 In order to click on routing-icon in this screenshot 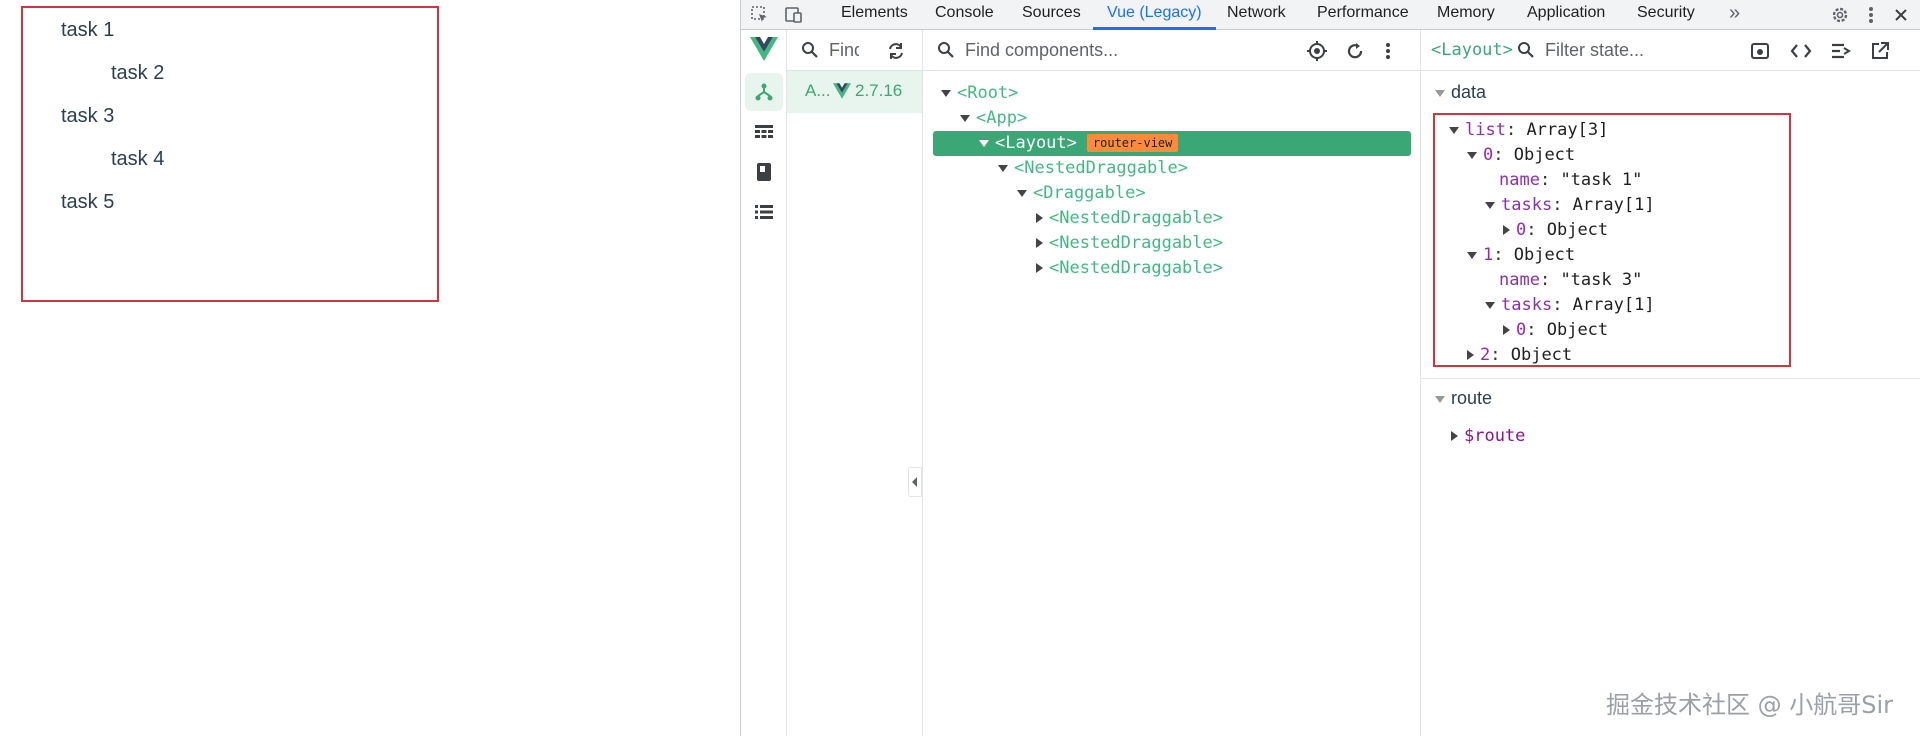, I will do `click(764, 212)`.